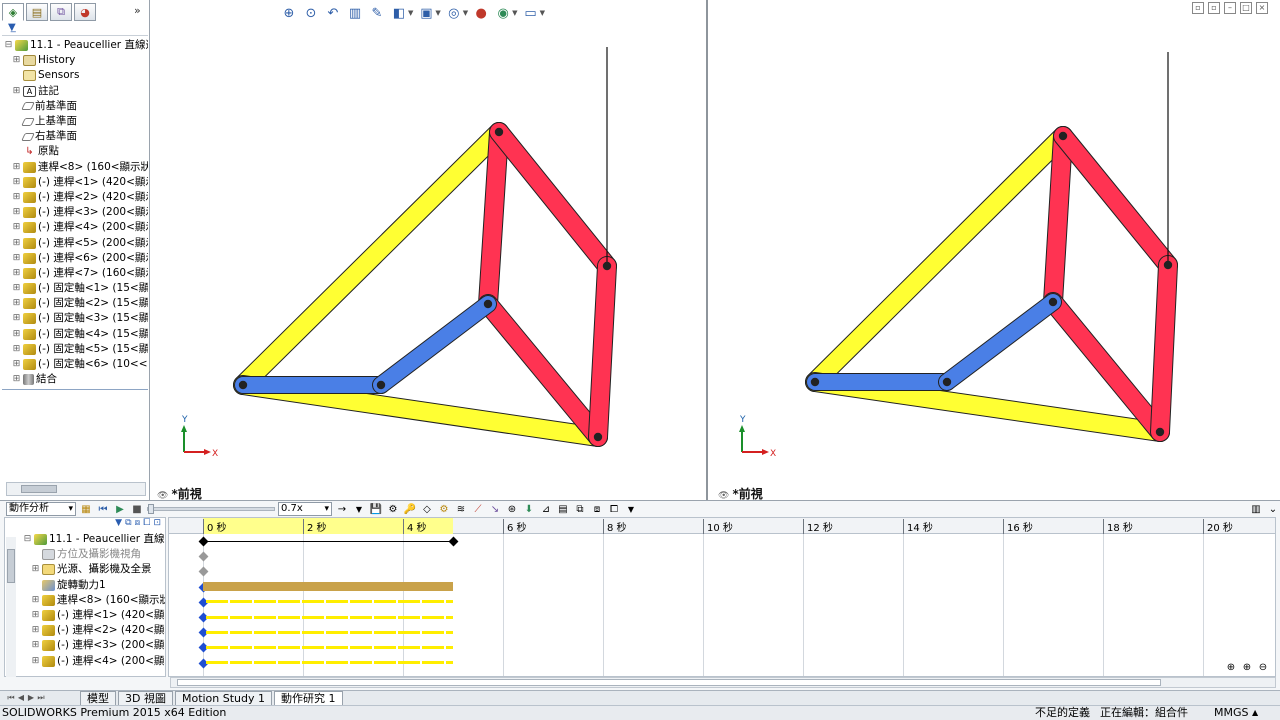  Describe the element at coordinates (75, 303) in the screenshot. I see `tree-node: ⊞ (-) 固定軸<2> (15<顯示` at that location.